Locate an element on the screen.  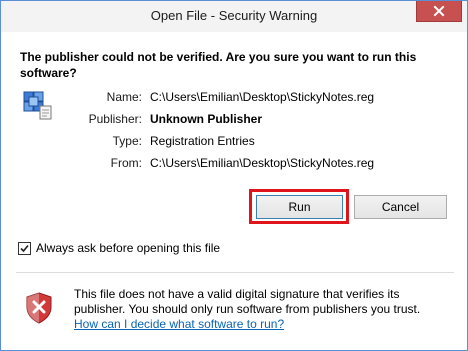
always-ask-option: Always ask before opening this file is located at coordinates (119, 248).